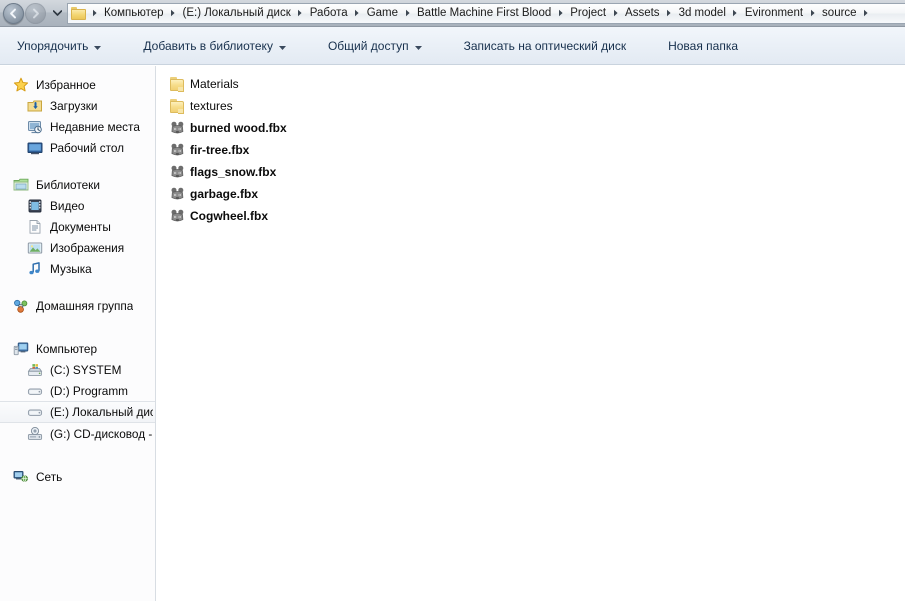 The height and width of the screenshot is (601, 905). Describe the element at coordinates (531, 216) in the screenshot. I see `list-item: Cogwheel.fbx` at that location.